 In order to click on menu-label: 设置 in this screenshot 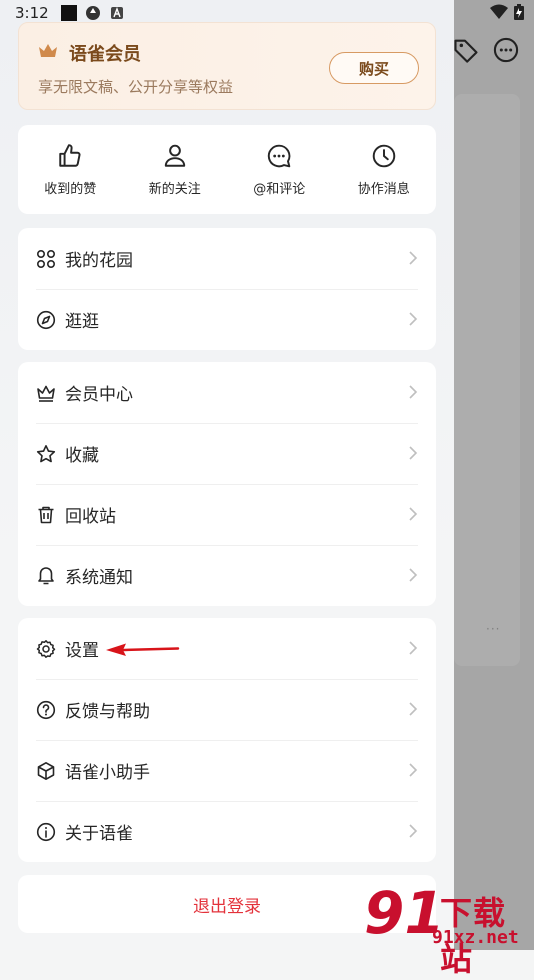, I will do `click(82, 651)`.